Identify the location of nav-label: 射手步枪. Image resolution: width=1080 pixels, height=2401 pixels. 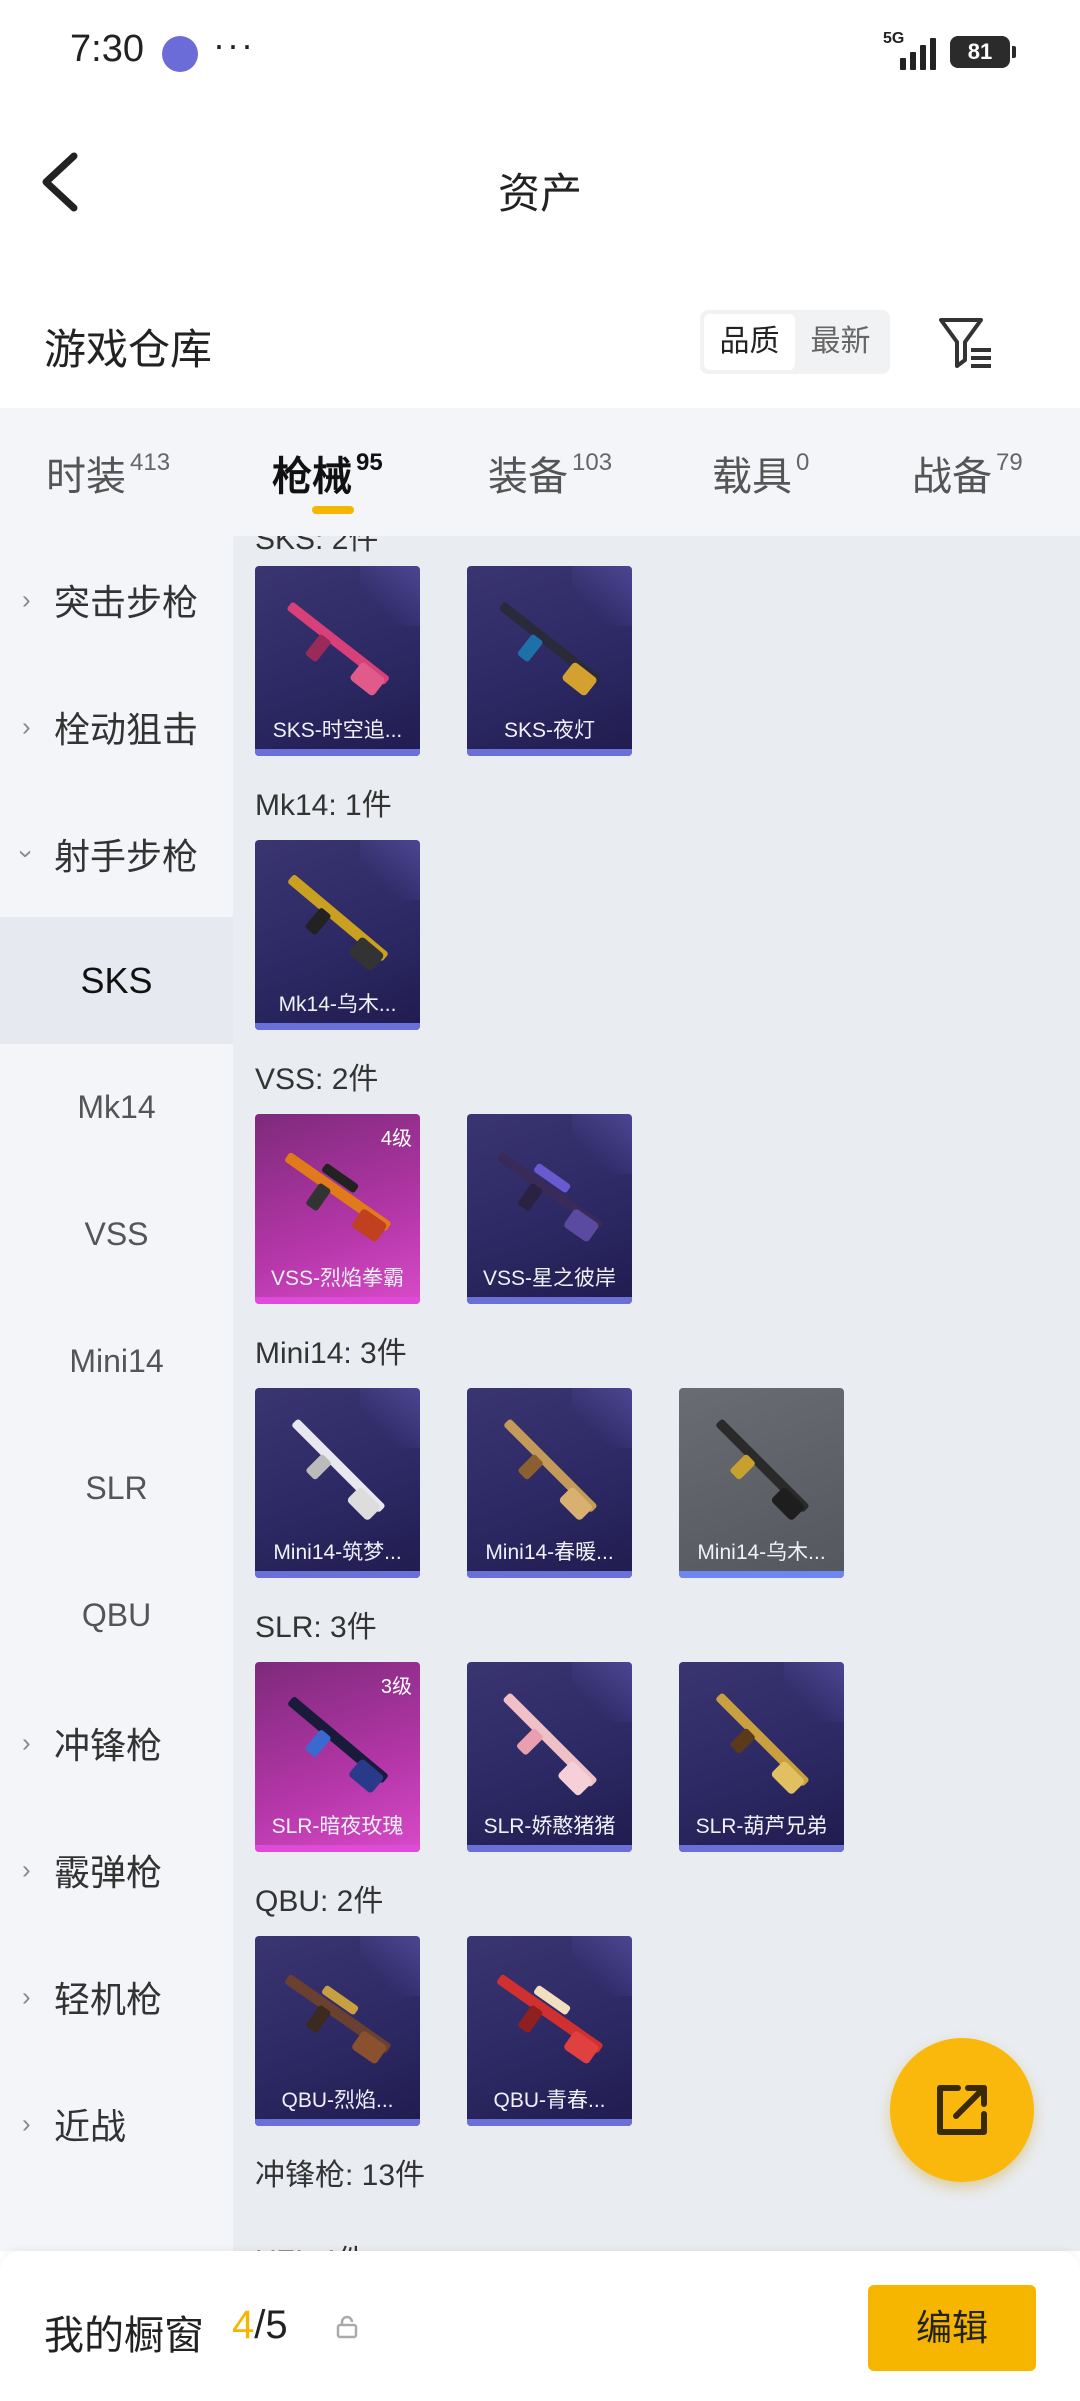
(126, 856).